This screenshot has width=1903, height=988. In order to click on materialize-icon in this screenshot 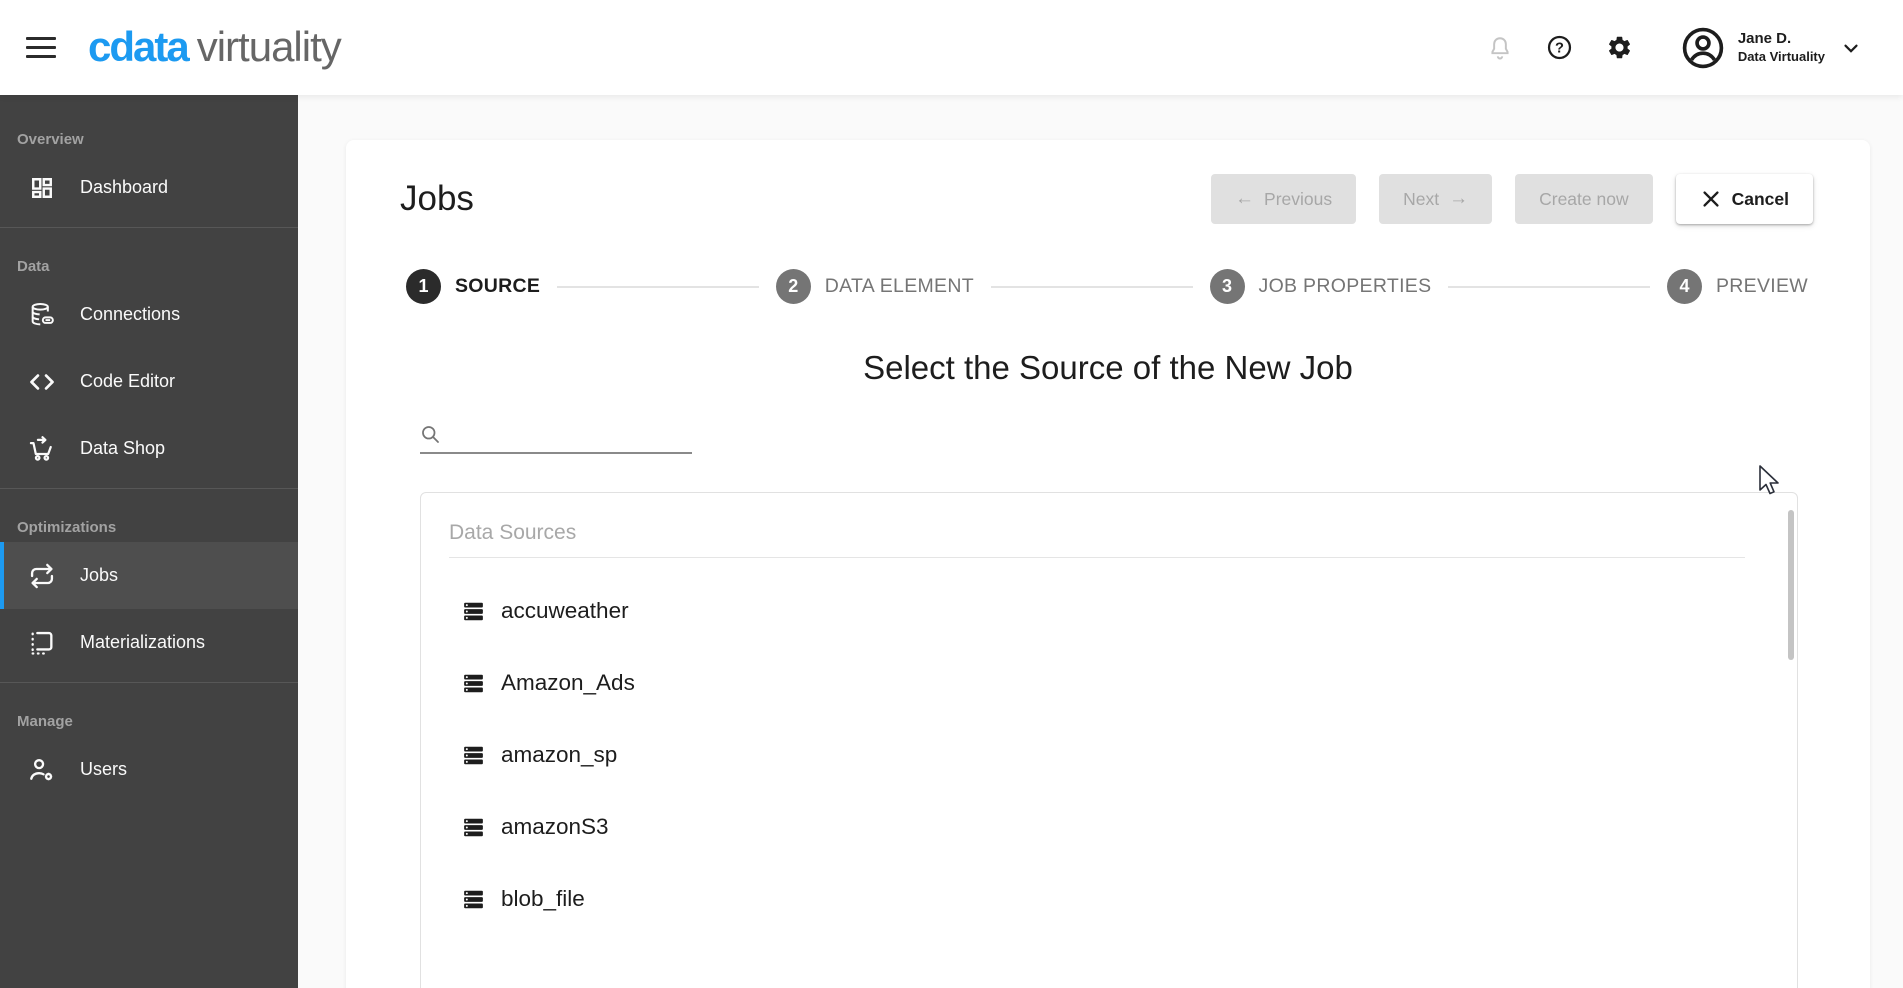, I will do `click(42, 643)`.